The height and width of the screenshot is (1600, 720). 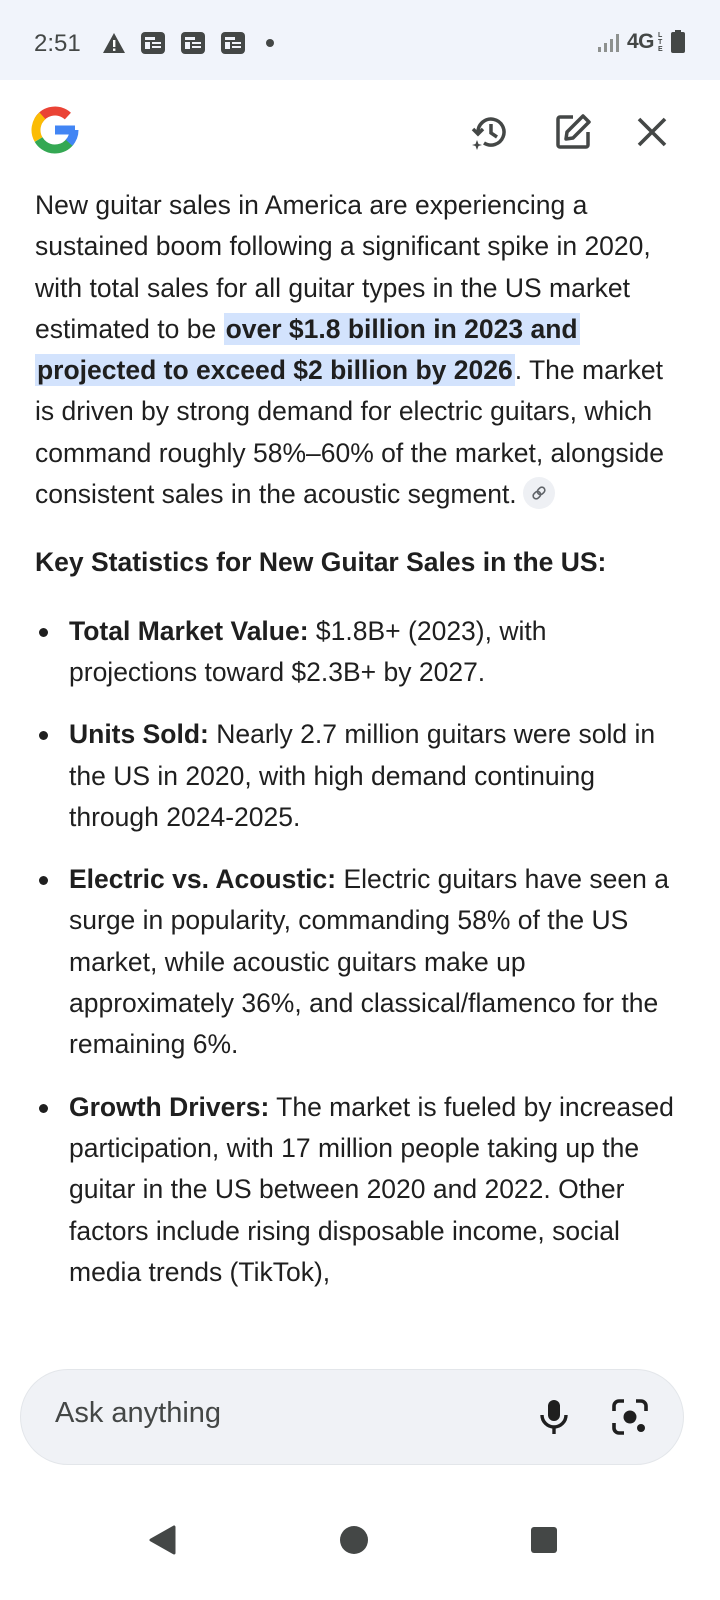 I want to click on system-icons: 4G LTE, so click(x=641, y=42).